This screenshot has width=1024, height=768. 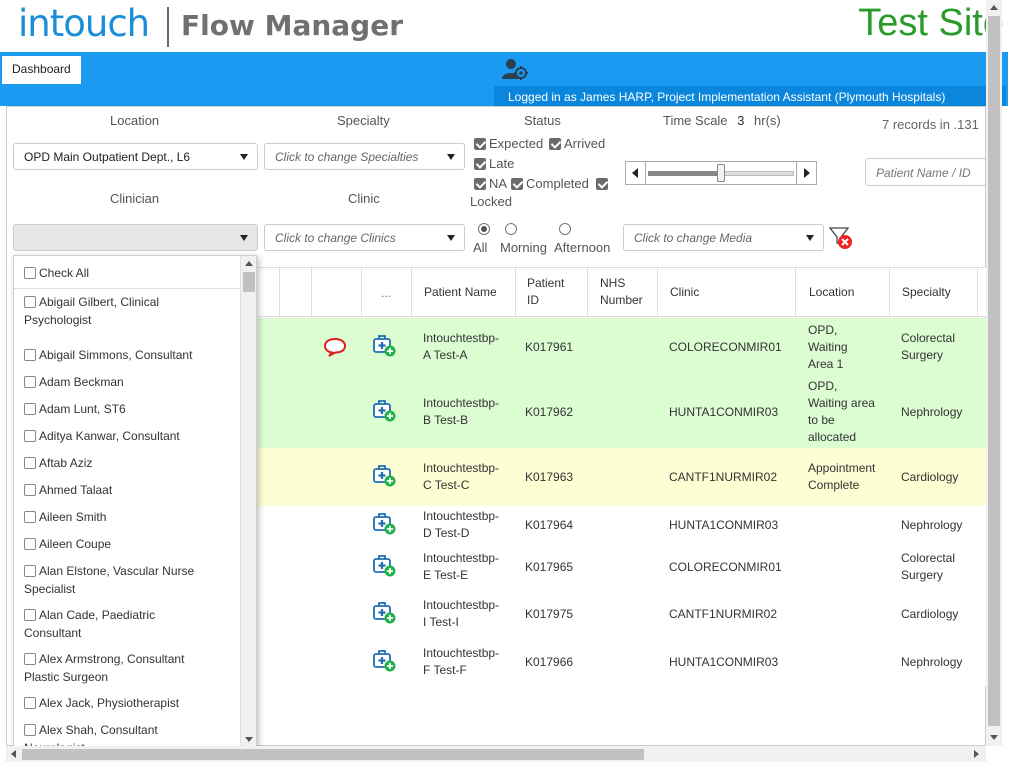 I want to click on clinician-option: Aileen Smith, so click(x=133, y=517).